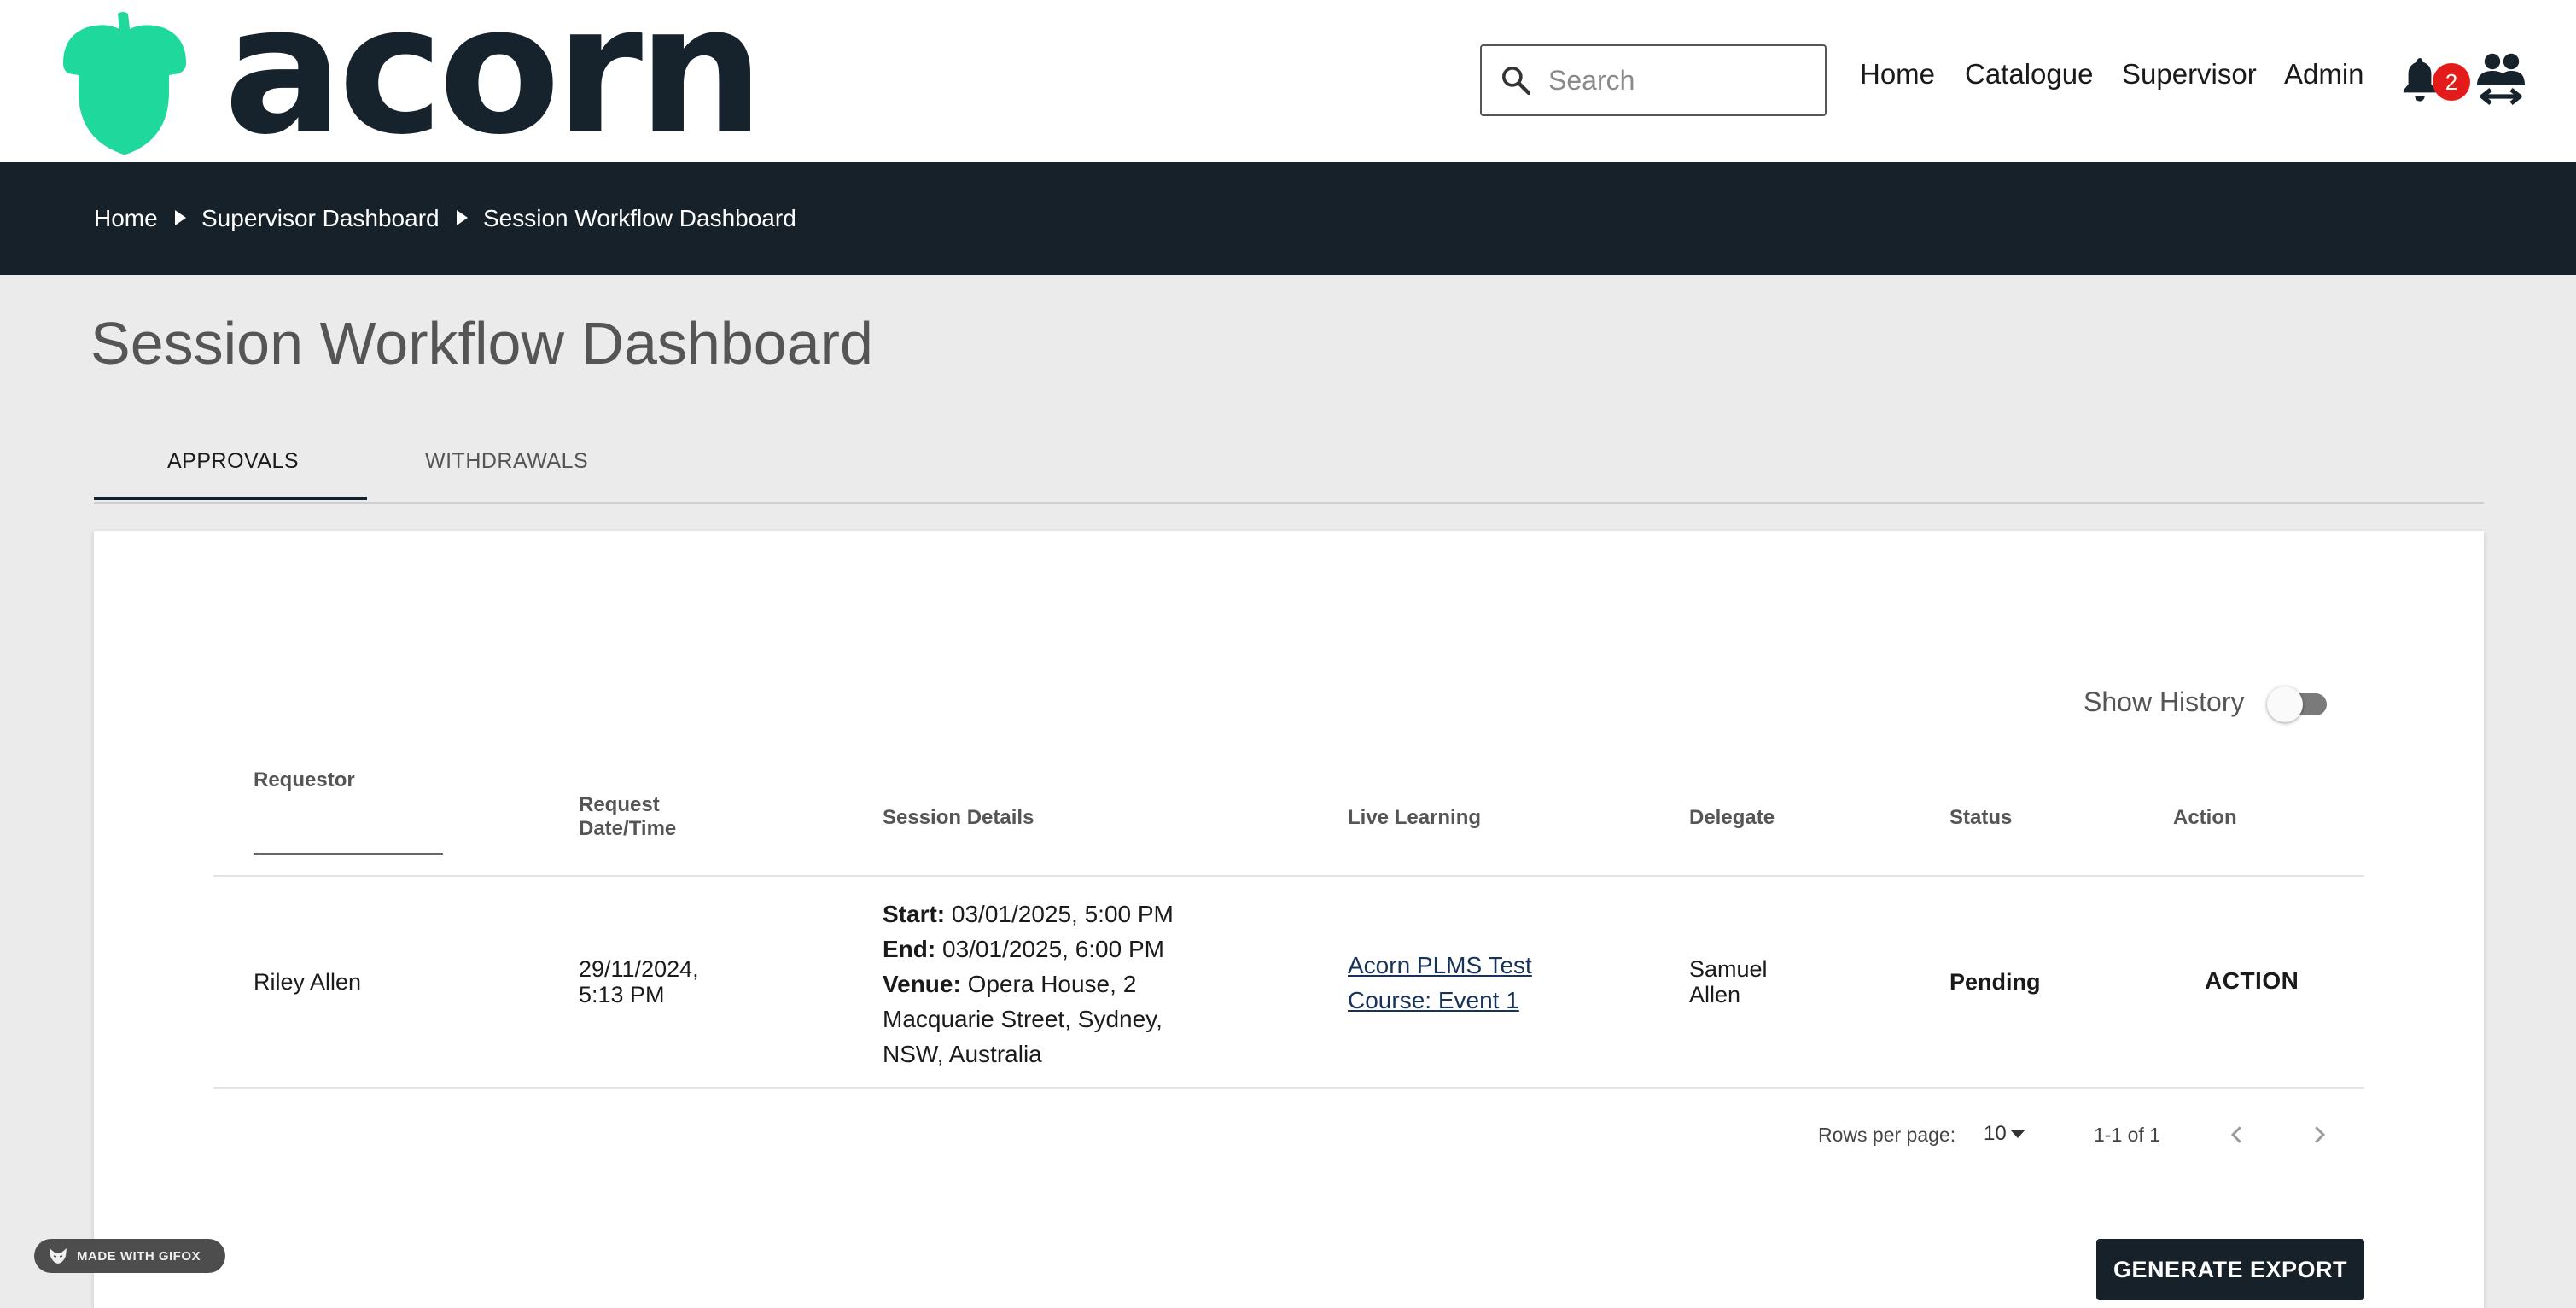 This screenshot has height=1308, width=2576. I want to click on cell-request-datetime: 29/11/2024, 5:13 PM, so click(639, 981).